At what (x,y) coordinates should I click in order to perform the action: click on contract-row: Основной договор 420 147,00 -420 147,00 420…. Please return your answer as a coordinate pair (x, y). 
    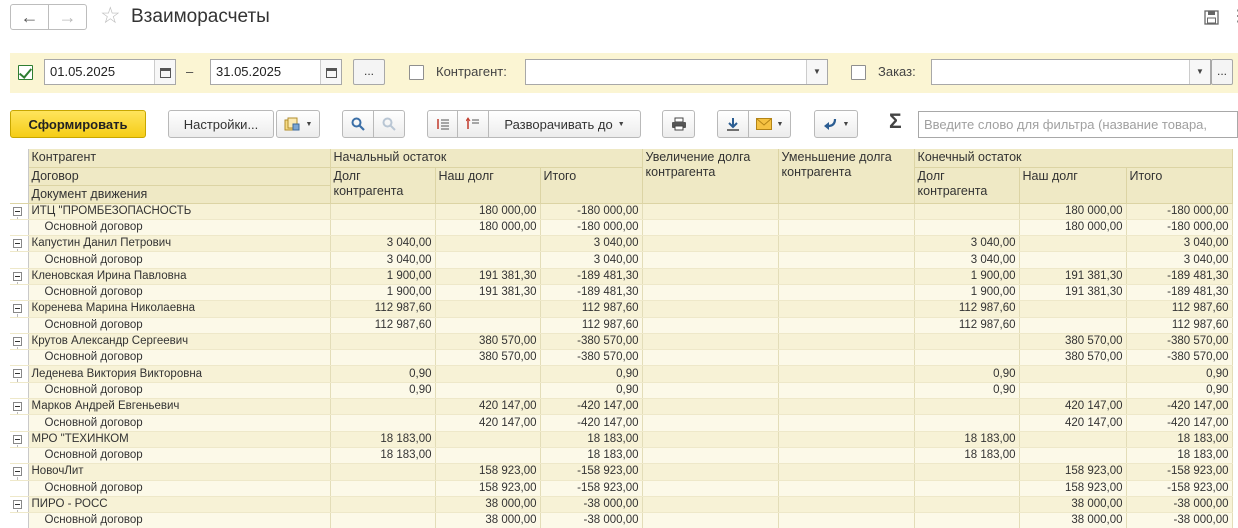
    Looking at the image, I should click on (621, 423).